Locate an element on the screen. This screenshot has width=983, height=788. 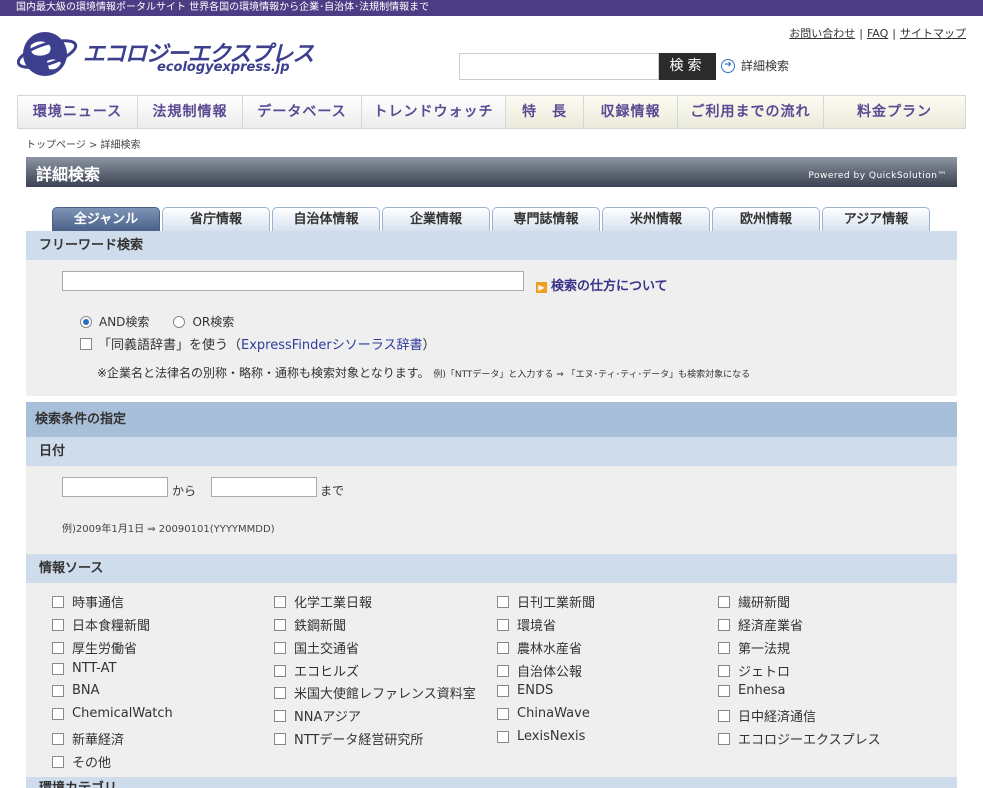
source-label: BNA is located at coordinates (86, 690).